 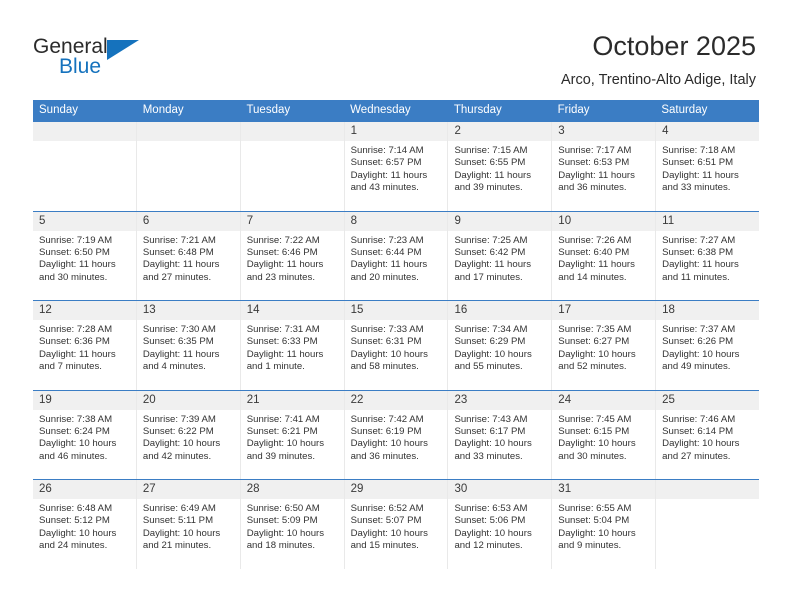 I want to click on detail-sunset: Sunset: 5:09 PM, so click(x=282, y=521).